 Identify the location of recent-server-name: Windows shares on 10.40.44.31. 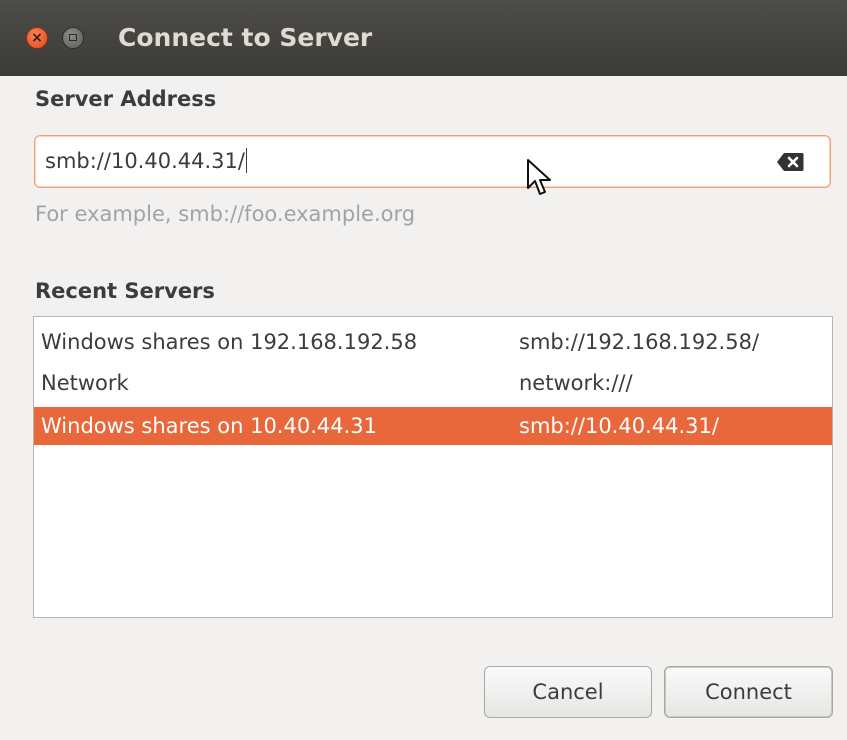
(209, 426).